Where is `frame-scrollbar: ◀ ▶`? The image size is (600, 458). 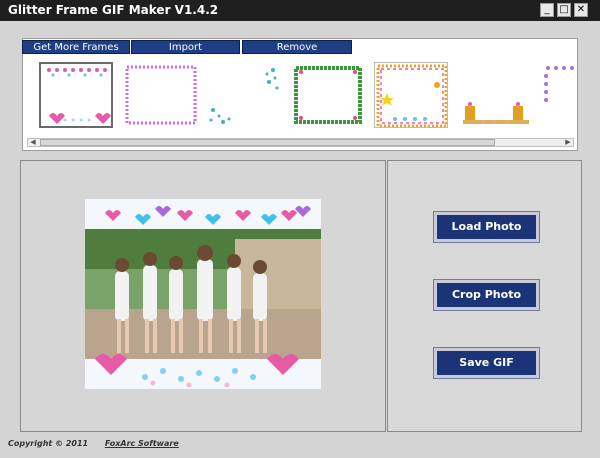
frame-scrollbar: ◀ ▶ is located at coordinates (300, 142).